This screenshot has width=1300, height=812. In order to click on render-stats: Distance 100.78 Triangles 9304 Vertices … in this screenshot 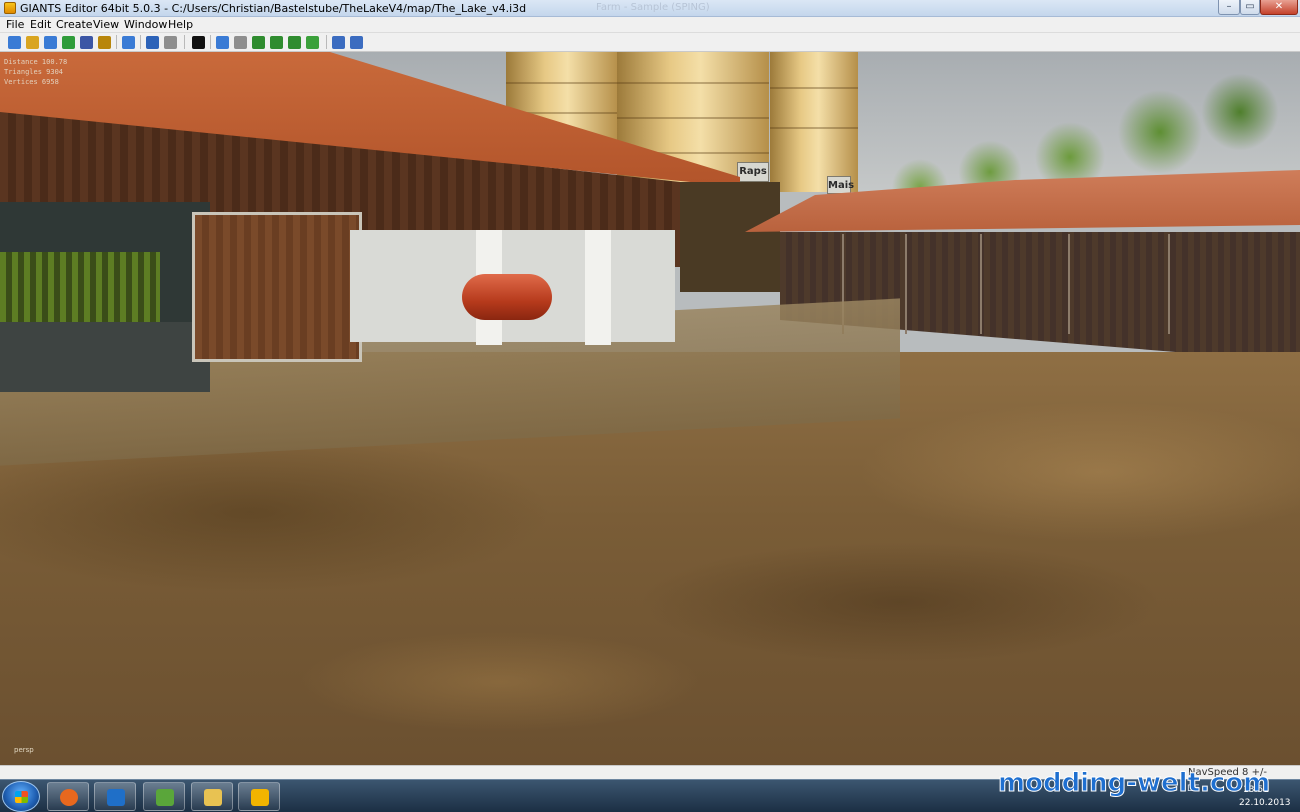, I will do `click(35, 72)`.